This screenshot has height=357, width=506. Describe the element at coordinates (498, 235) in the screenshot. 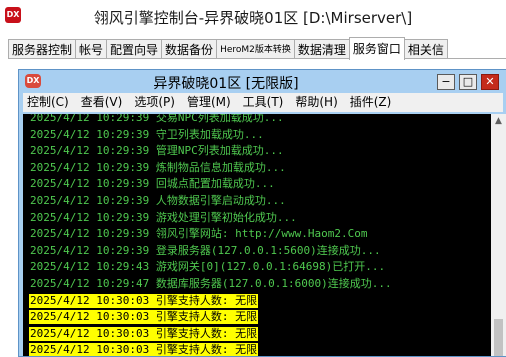

I see `vertical-scrollbar: ▲` at that location.